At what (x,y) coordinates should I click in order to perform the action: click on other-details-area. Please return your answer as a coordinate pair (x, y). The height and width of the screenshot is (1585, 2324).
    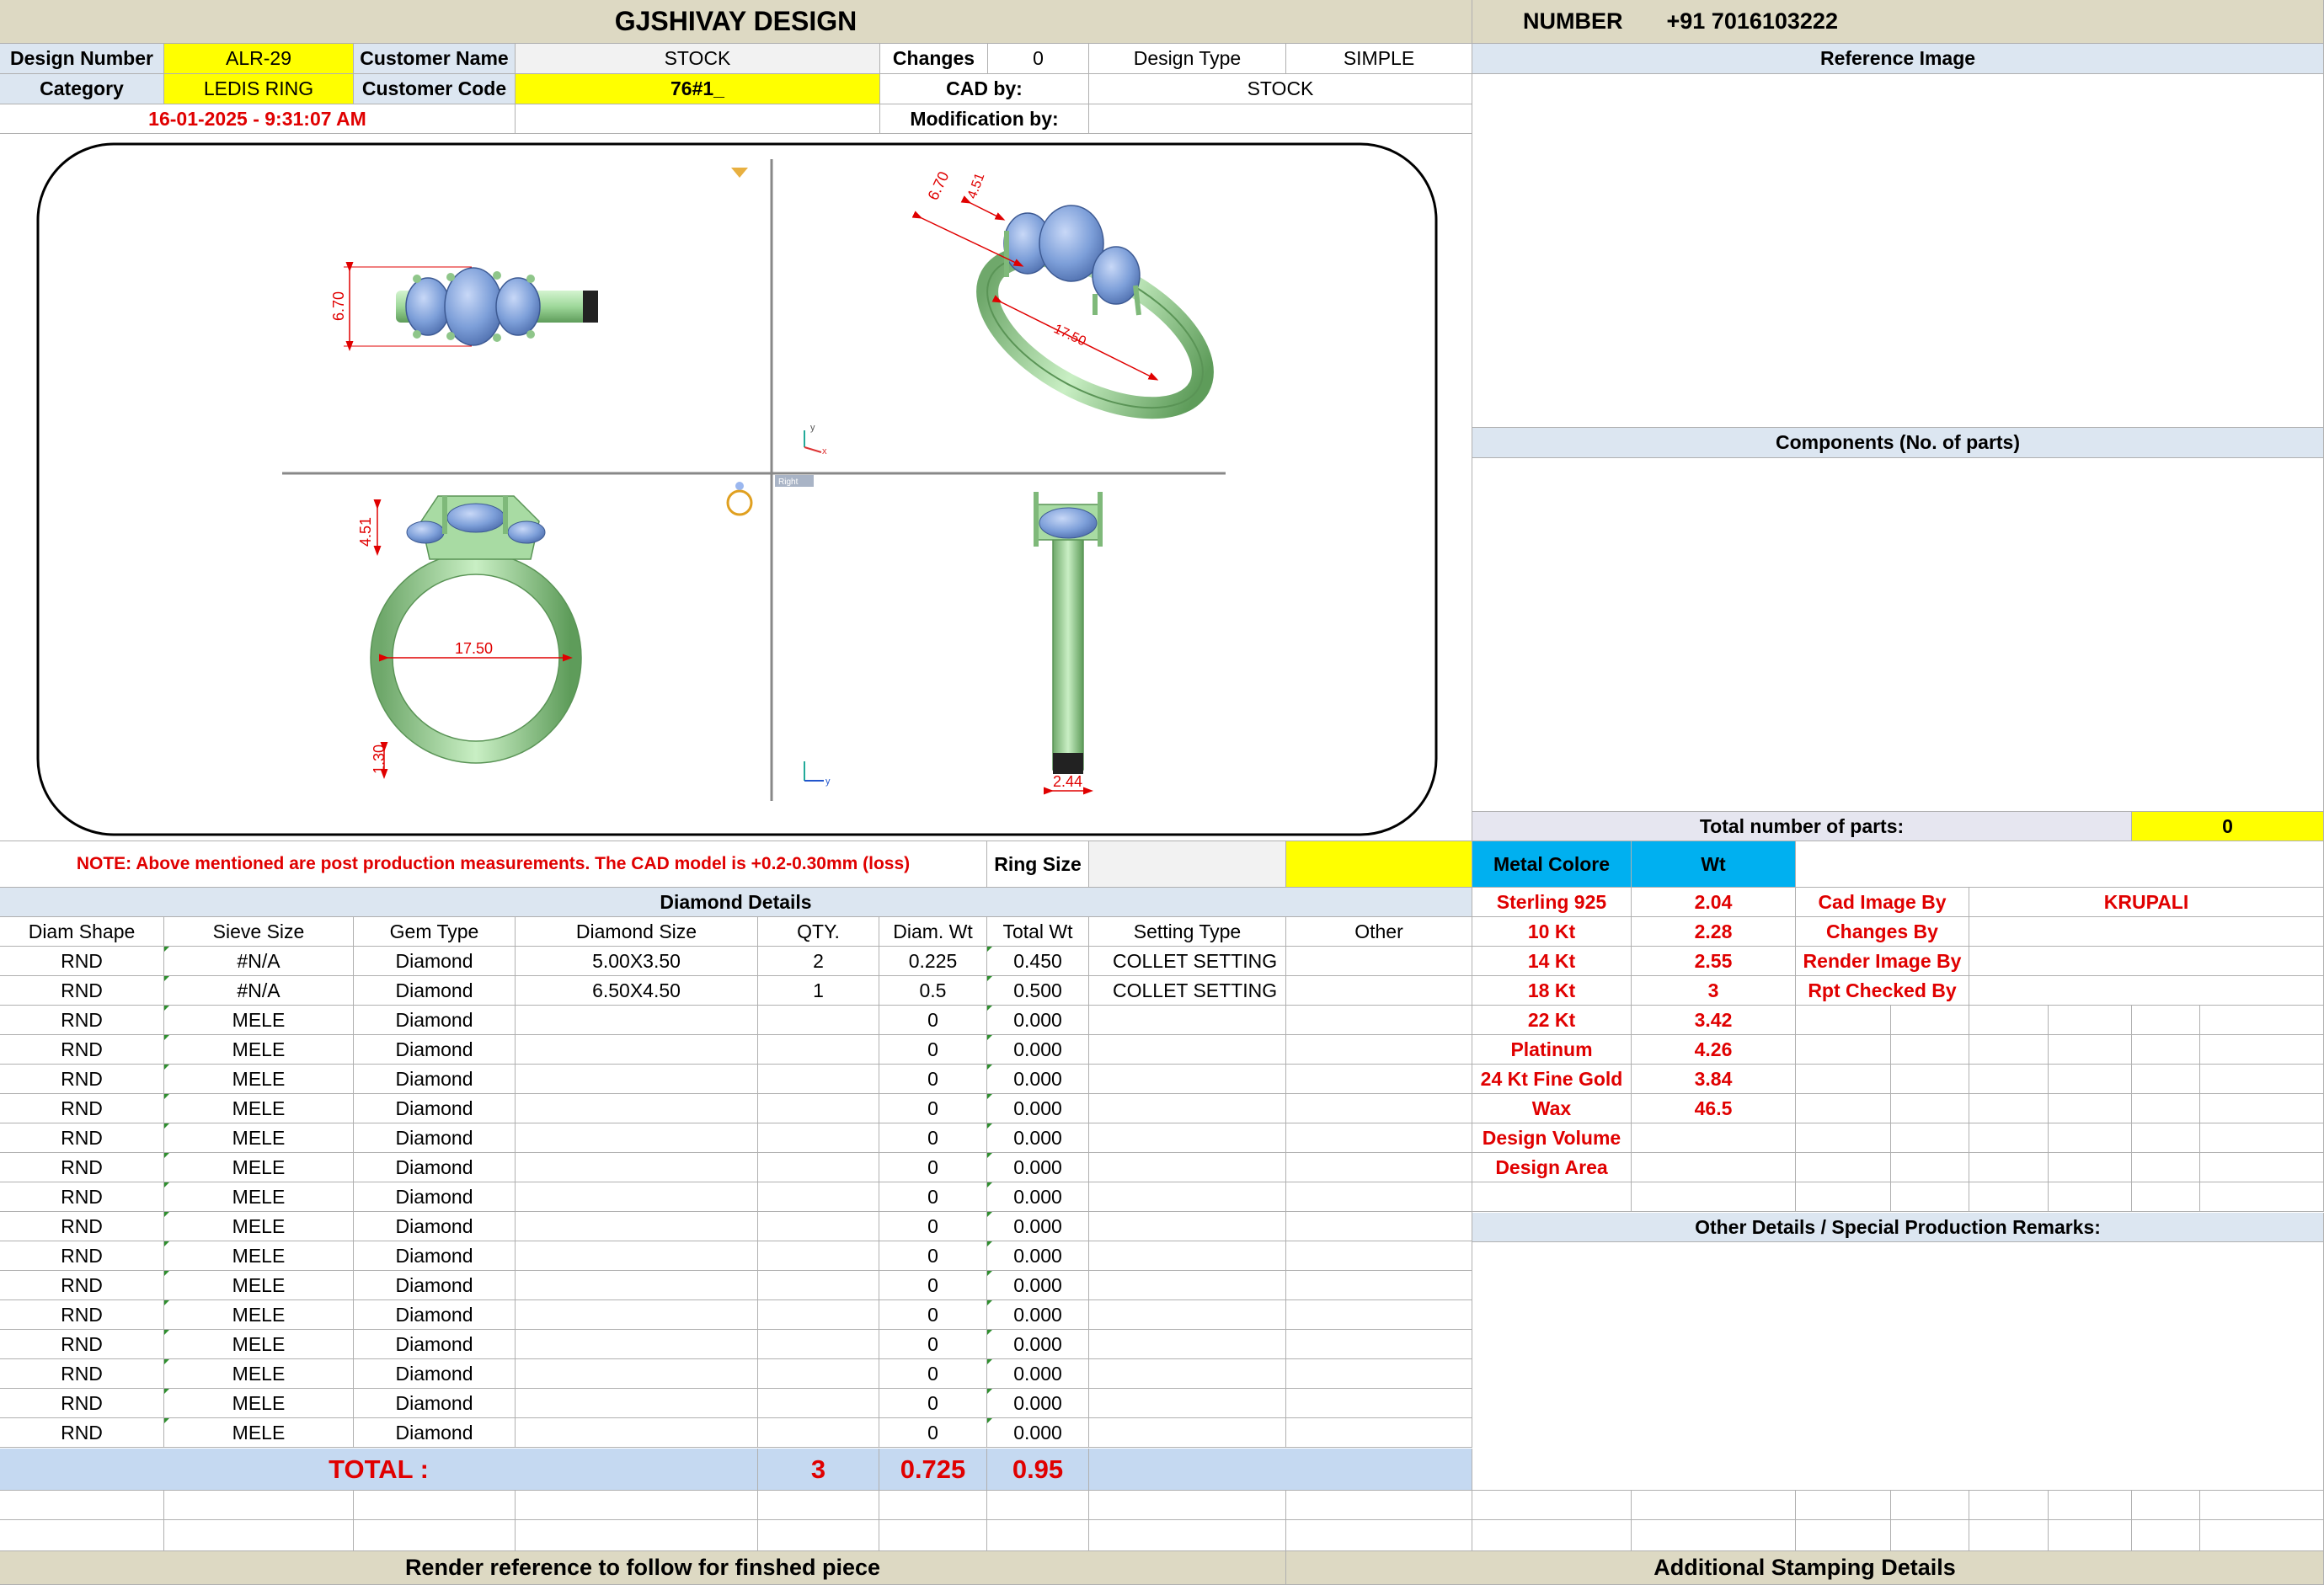
    Looking at the image, I should click on (1898, 1366).